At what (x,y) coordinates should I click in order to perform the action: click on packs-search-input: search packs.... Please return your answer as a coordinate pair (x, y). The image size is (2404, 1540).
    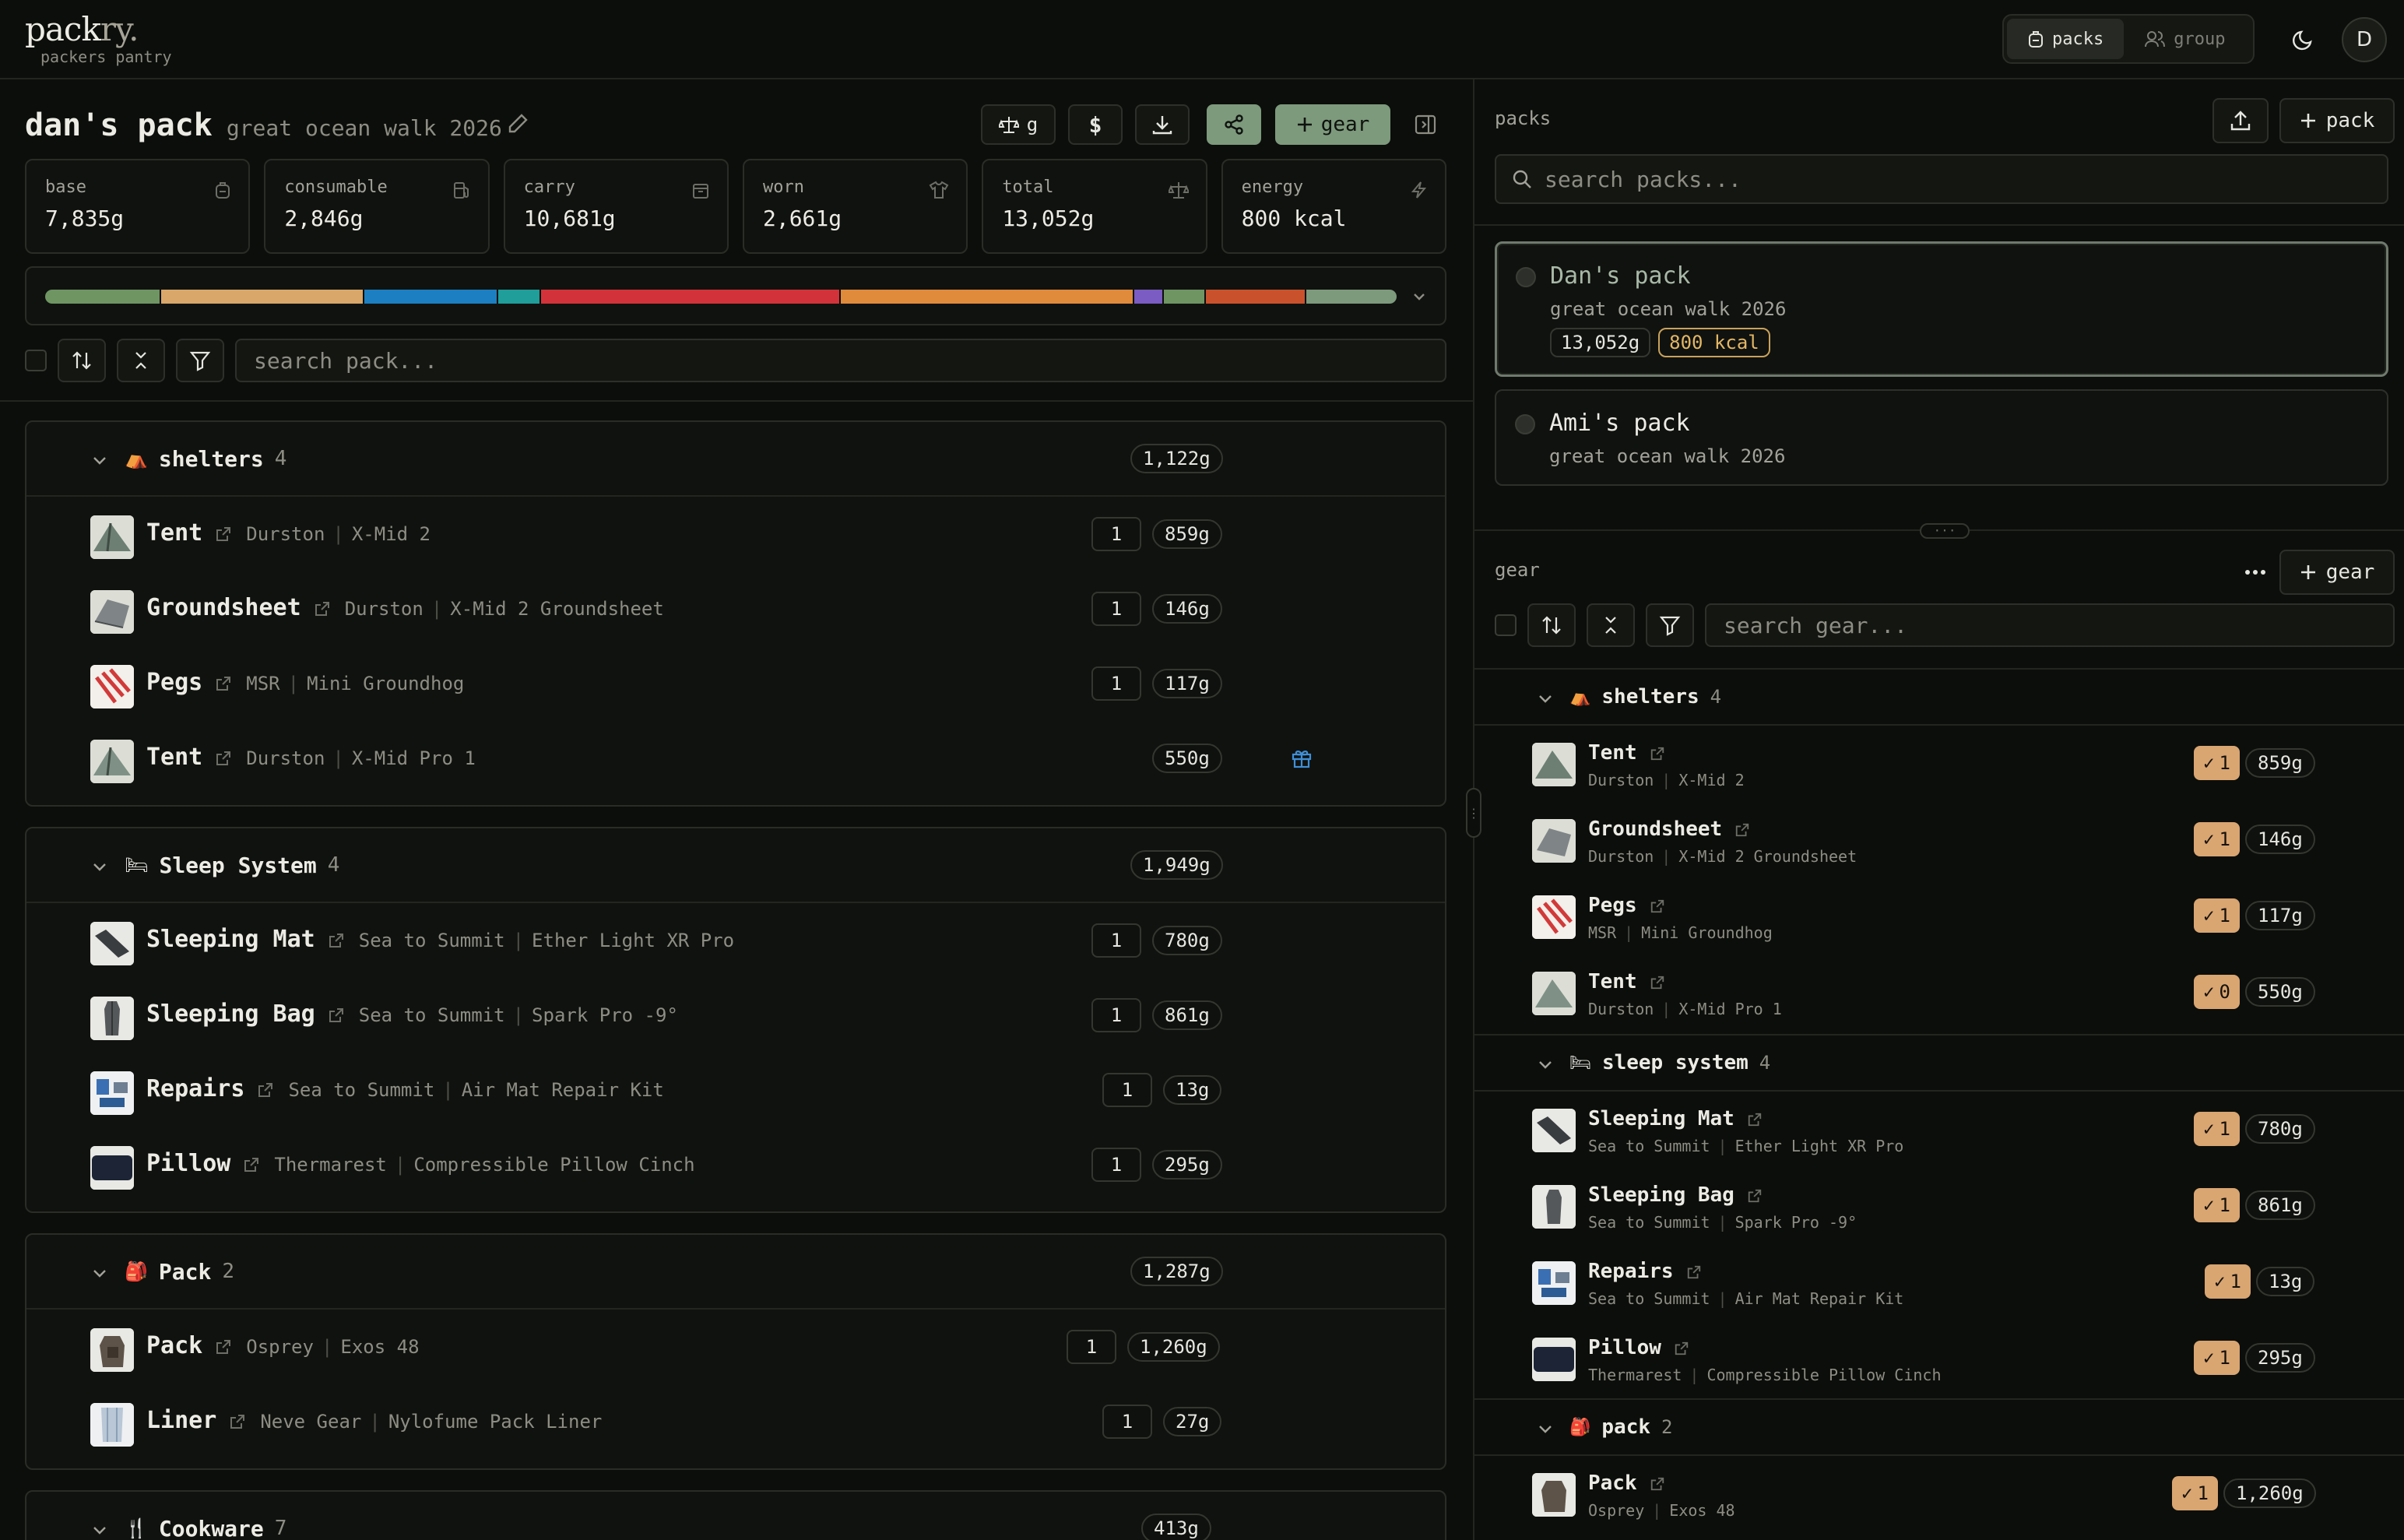
    Looking at the image, I should click on (1941, 179).